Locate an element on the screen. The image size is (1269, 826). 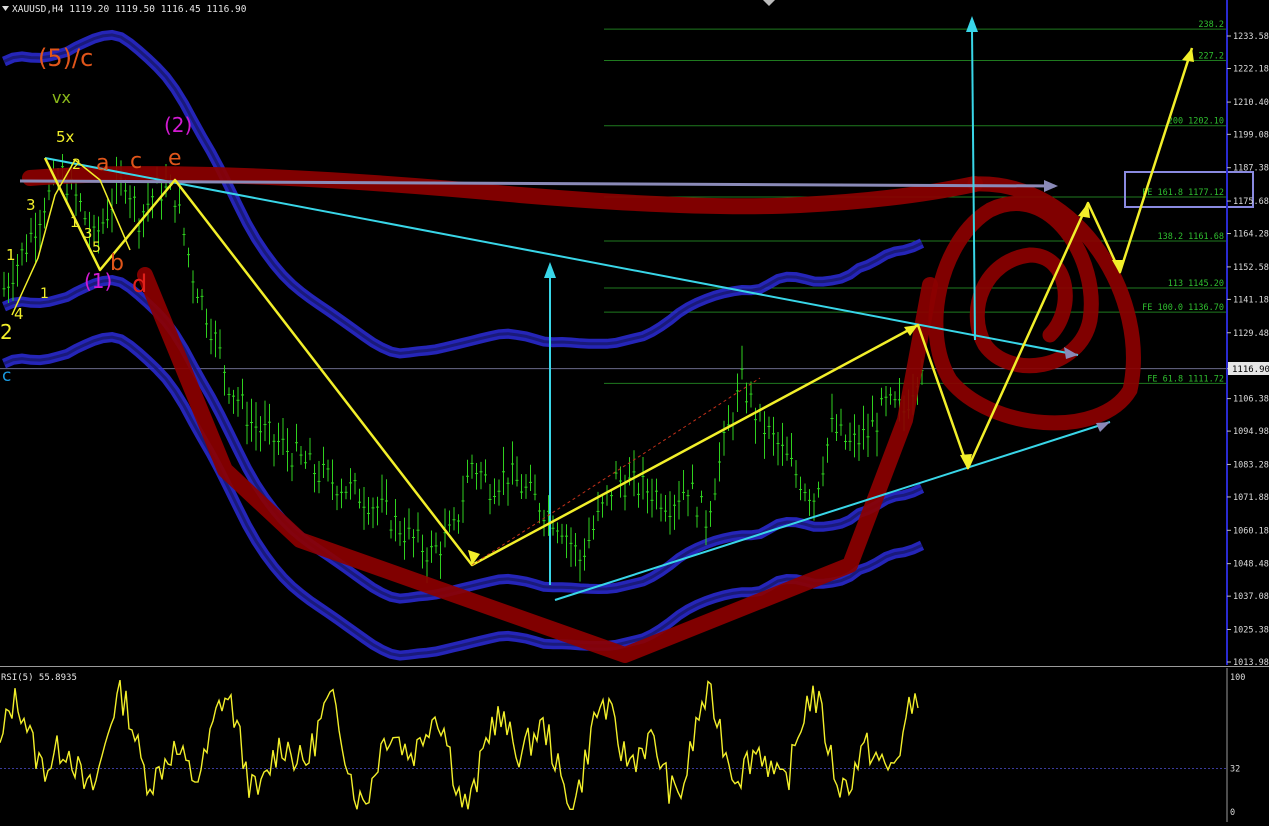
fib-level-label: FE 161.8 1177.12 is located at coordinates (1183, 193).